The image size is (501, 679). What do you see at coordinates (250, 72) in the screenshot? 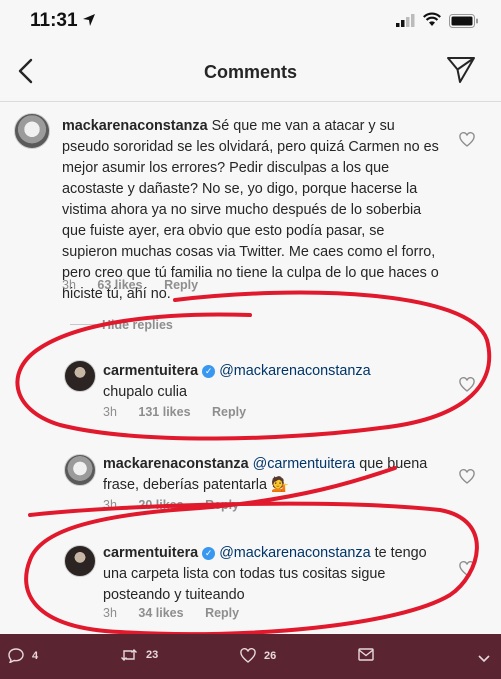
I see `page-title: Comments` at bounding box center [250, 72].